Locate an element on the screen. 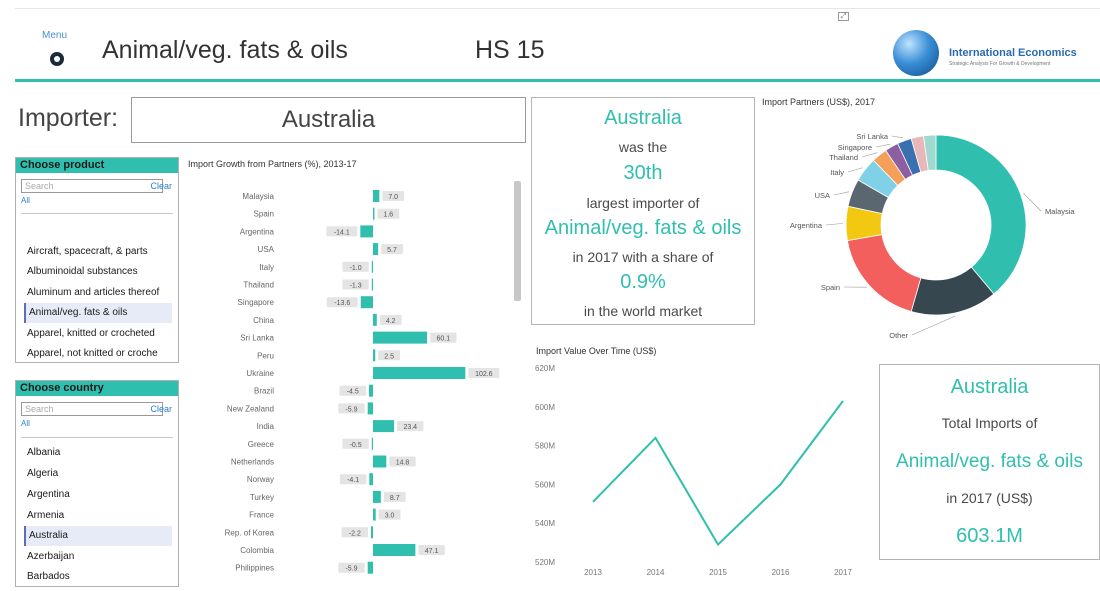  bar-category-label: Brazil is located at coordinates (264, 391).